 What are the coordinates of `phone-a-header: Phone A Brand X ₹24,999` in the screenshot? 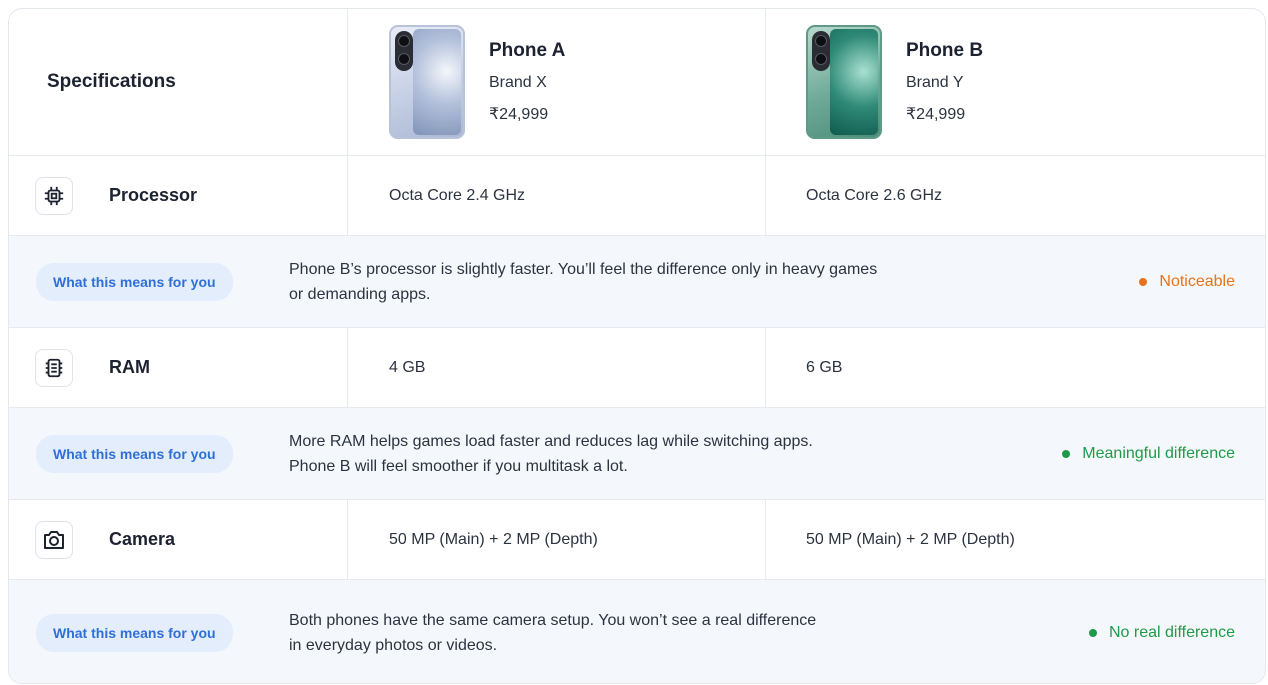 It's located at (477, 82).